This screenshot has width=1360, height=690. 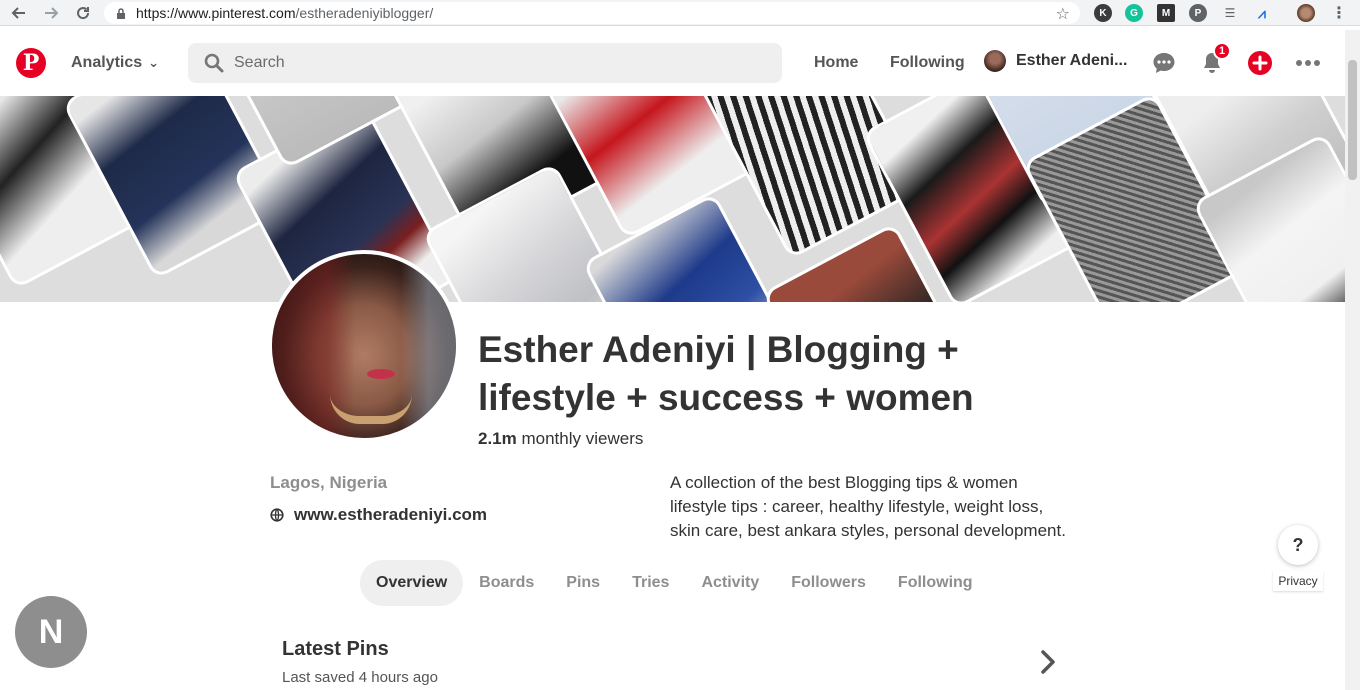 What do you see at coordinates (828, 583) in the screenshot?
I see `tab-followers: Followers` at bounding box center [828, 583].